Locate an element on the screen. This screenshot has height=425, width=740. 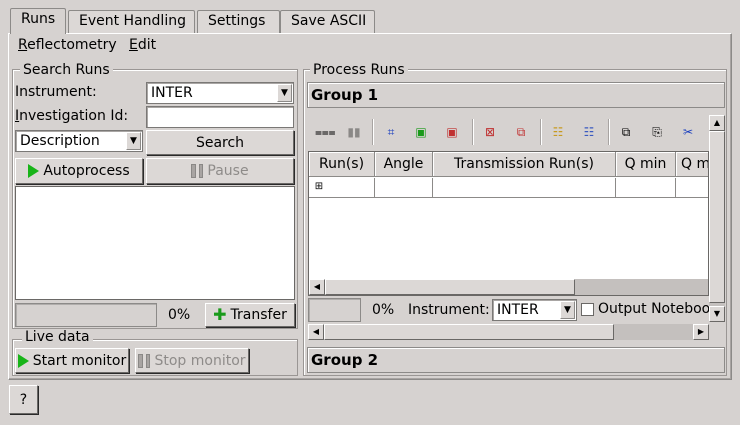
process-instrument-select: INTER ▼ is located at coordinates (534, 310).